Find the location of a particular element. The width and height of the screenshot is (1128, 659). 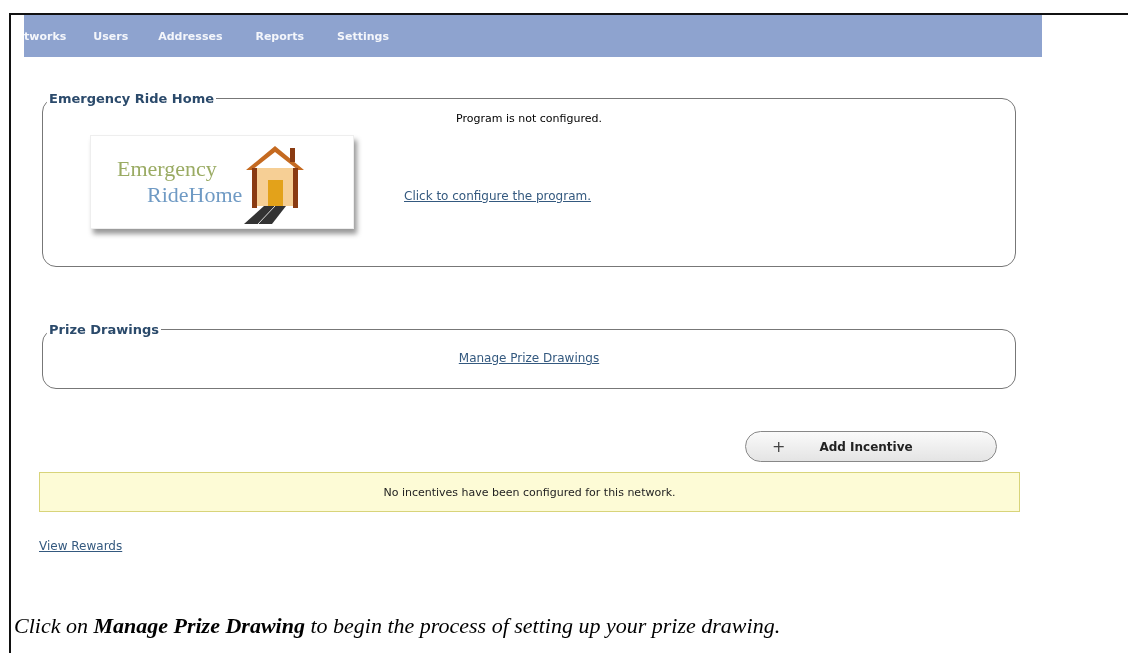

nav-tab: Addresses is located at coordinates (190, 36).